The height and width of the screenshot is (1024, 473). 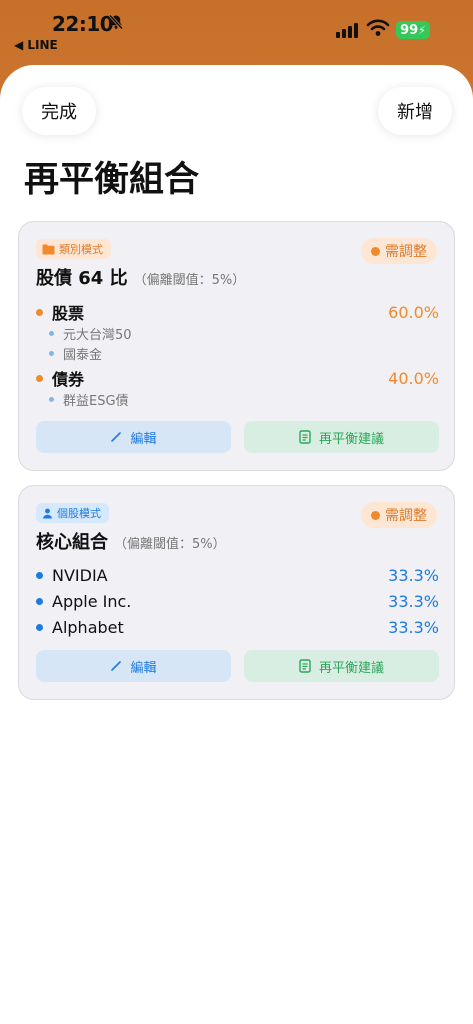 I want to click on holding-name: Apple Inc., so click(x=92, y=601).